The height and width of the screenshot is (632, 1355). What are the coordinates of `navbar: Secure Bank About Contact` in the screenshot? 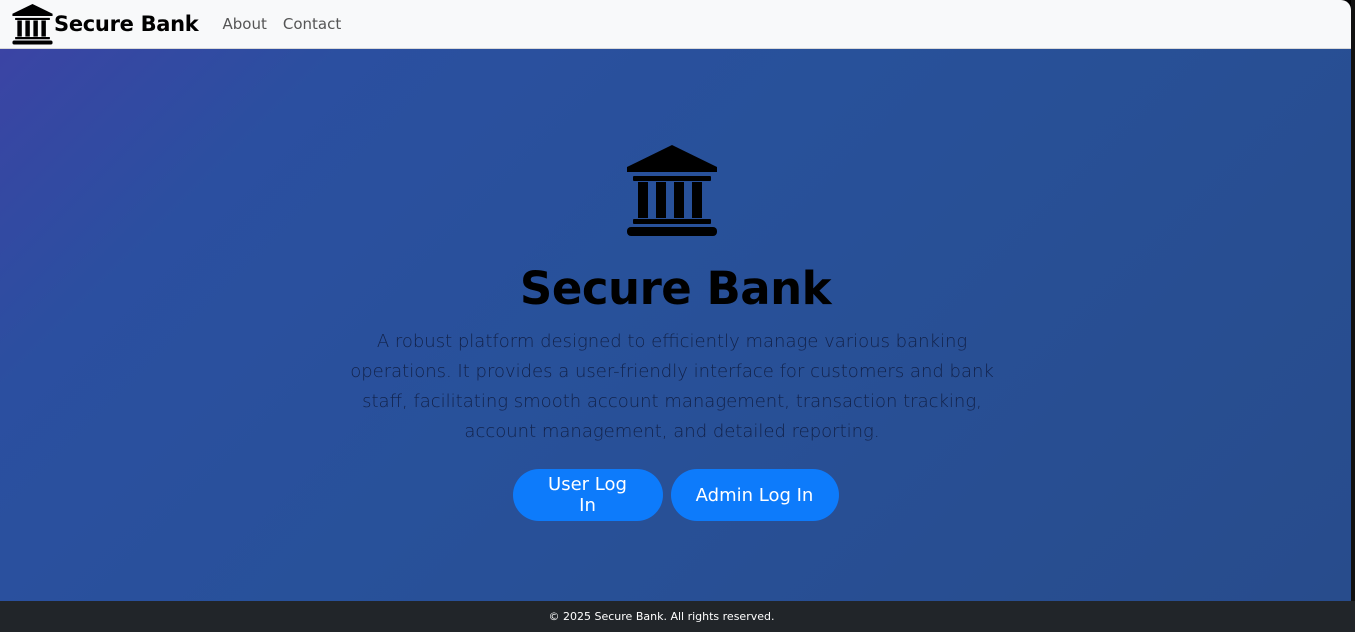 It's located at (675, 24).